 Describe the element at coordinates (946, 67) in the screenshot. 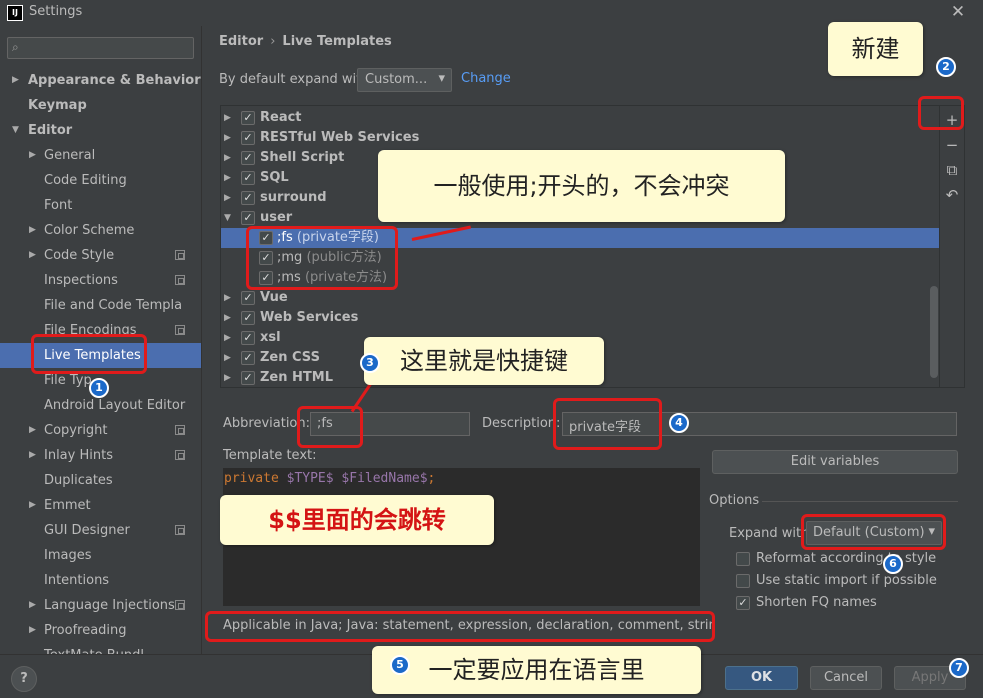

I see `annotation-badge-2: 2` at that location.